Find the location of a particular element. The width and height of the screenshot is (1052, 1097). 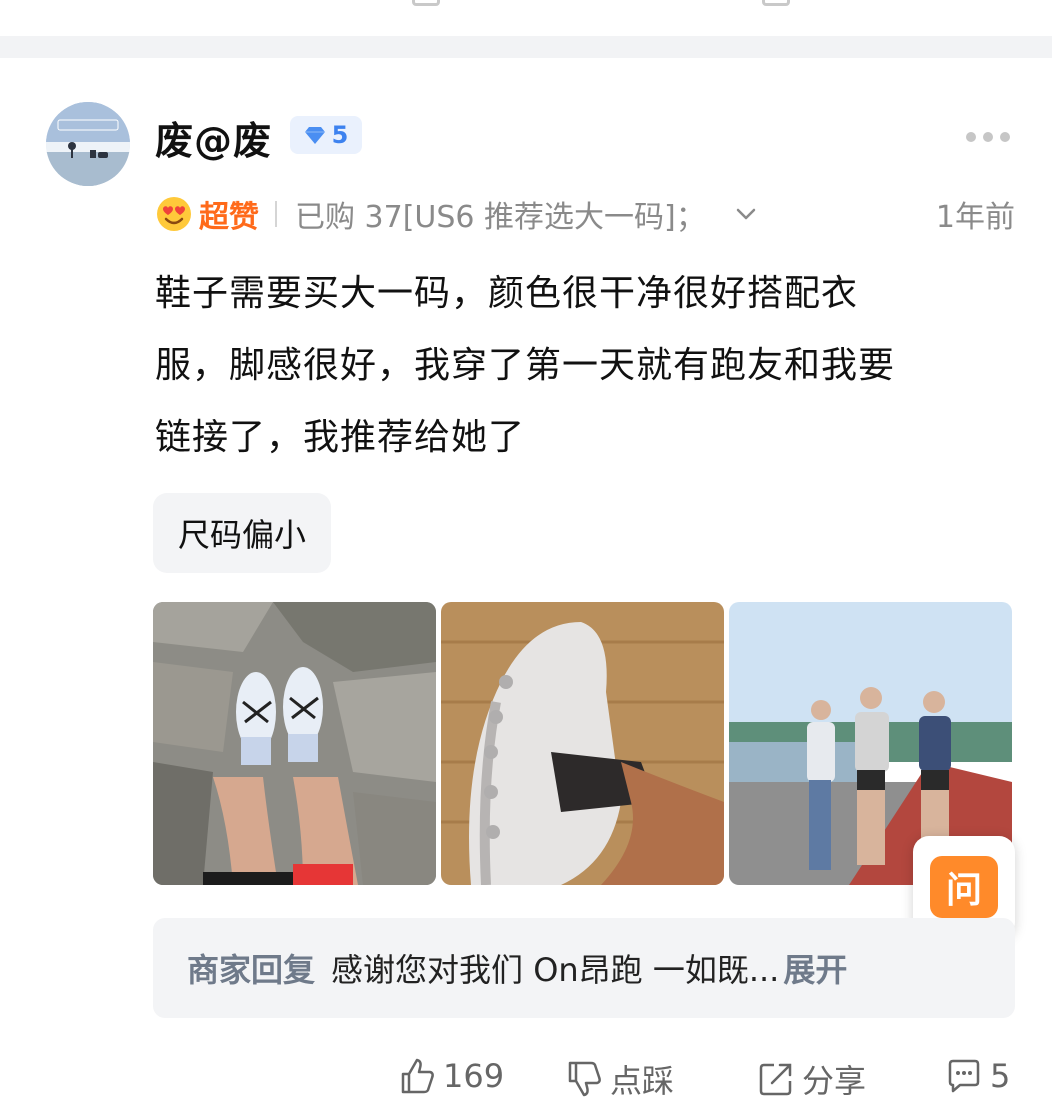

level-number: 5 is located at coordinates (340, 135).